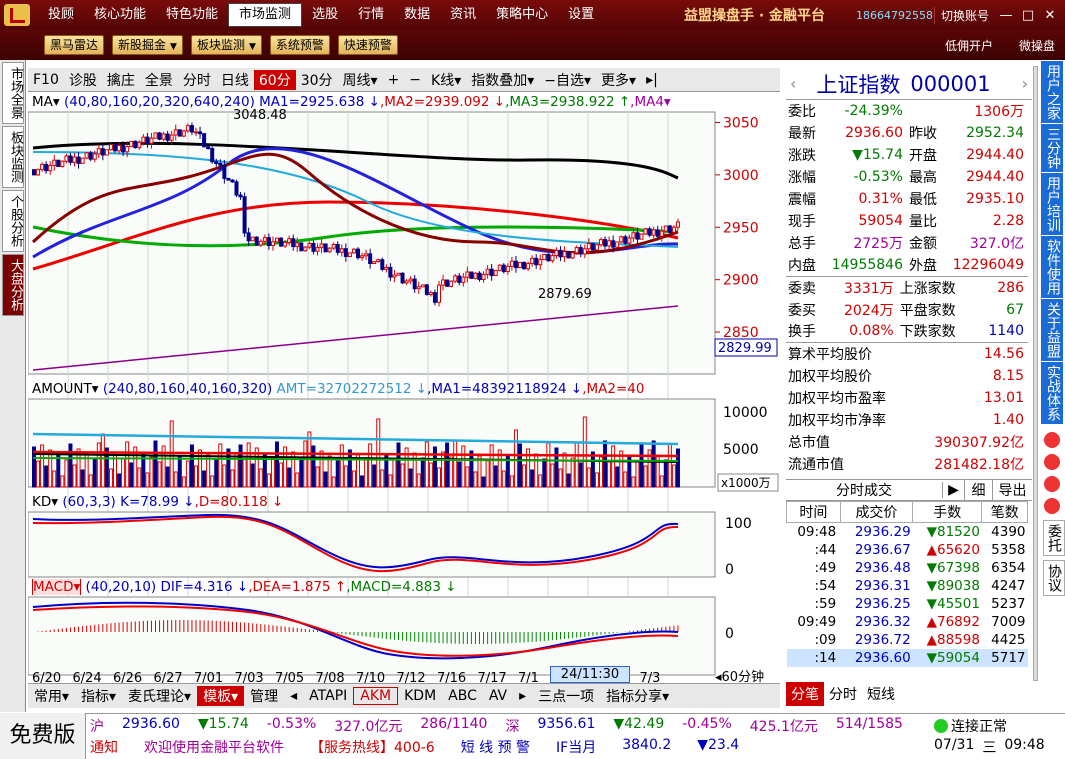 This screenshot has width=1065, height=759. Describe the element at coordinates (881, 694) in the screenshot. I see `tick-tab-2: 短线` at that location.